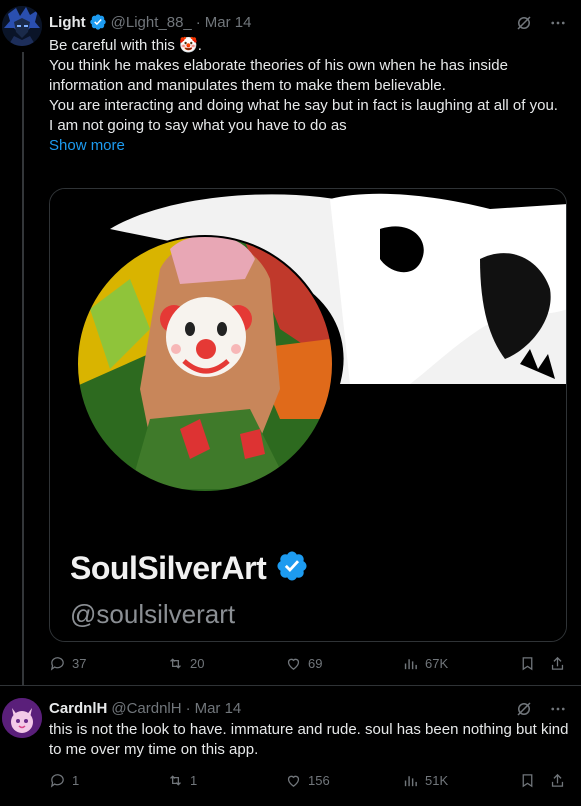 This screenshot has width=581, height=806. I want to click on author-name: CardnlH, so click(78, 708).